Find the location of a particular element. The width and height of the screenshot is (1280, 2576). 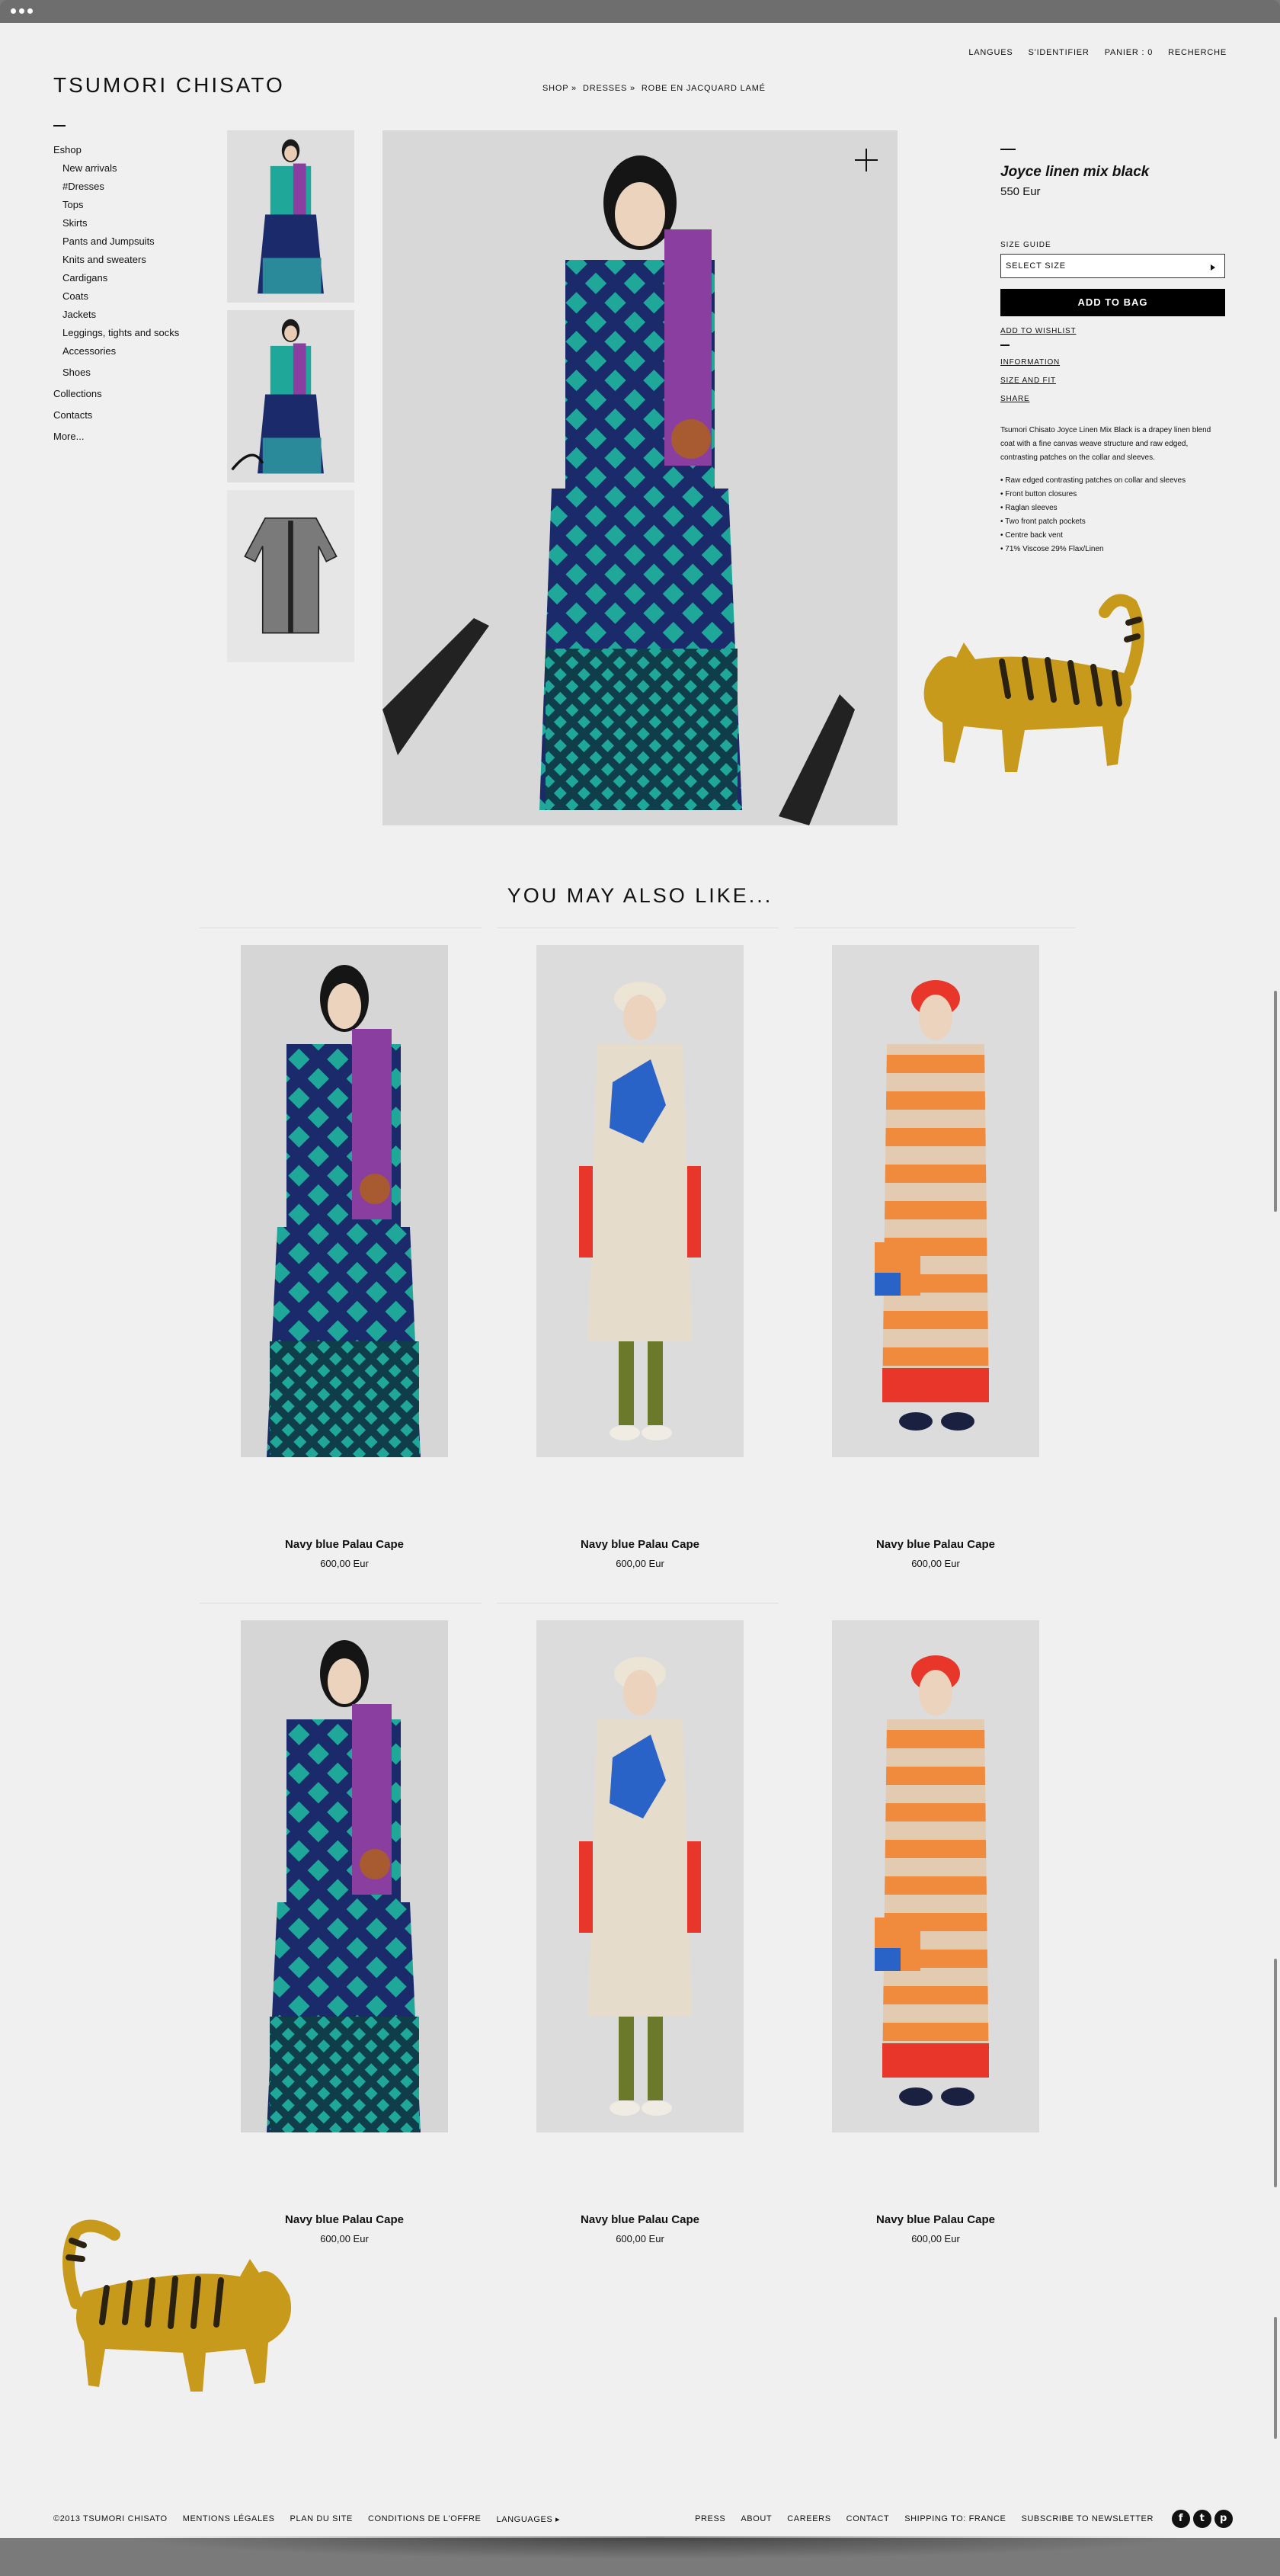

sidebar-item-new-arrivals: New arrivals is located at coordinates (116, 168).